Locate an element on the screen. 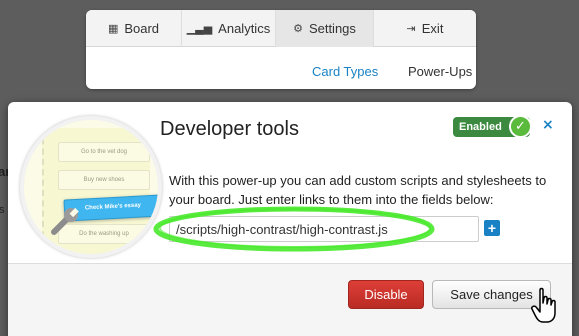 The width and height of the screenshot is (579, 336). subnav-power-ups: Power-Ups is located at coordinates (440, 71).